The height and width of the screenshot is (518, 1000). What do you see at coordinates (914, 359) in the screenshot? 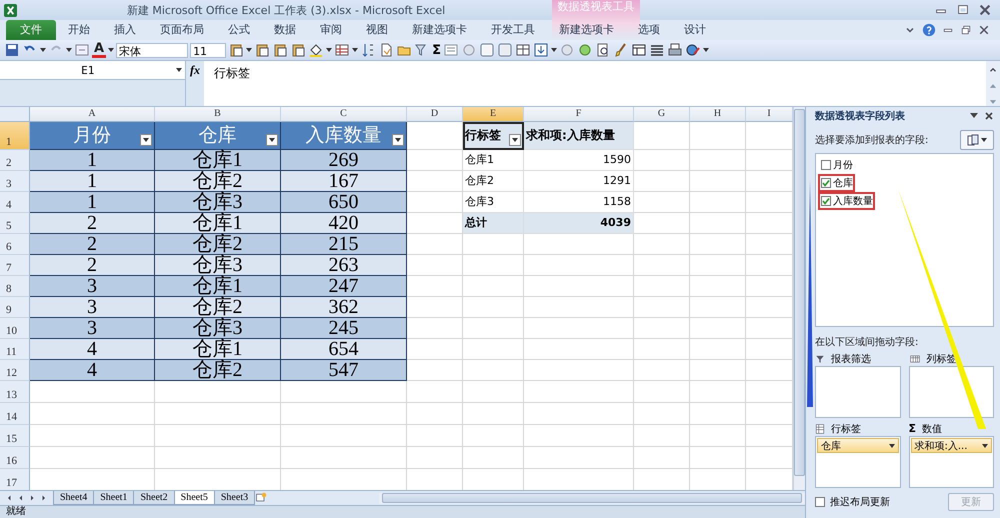
I see `columns-icon` at bounding box center [914, 359].